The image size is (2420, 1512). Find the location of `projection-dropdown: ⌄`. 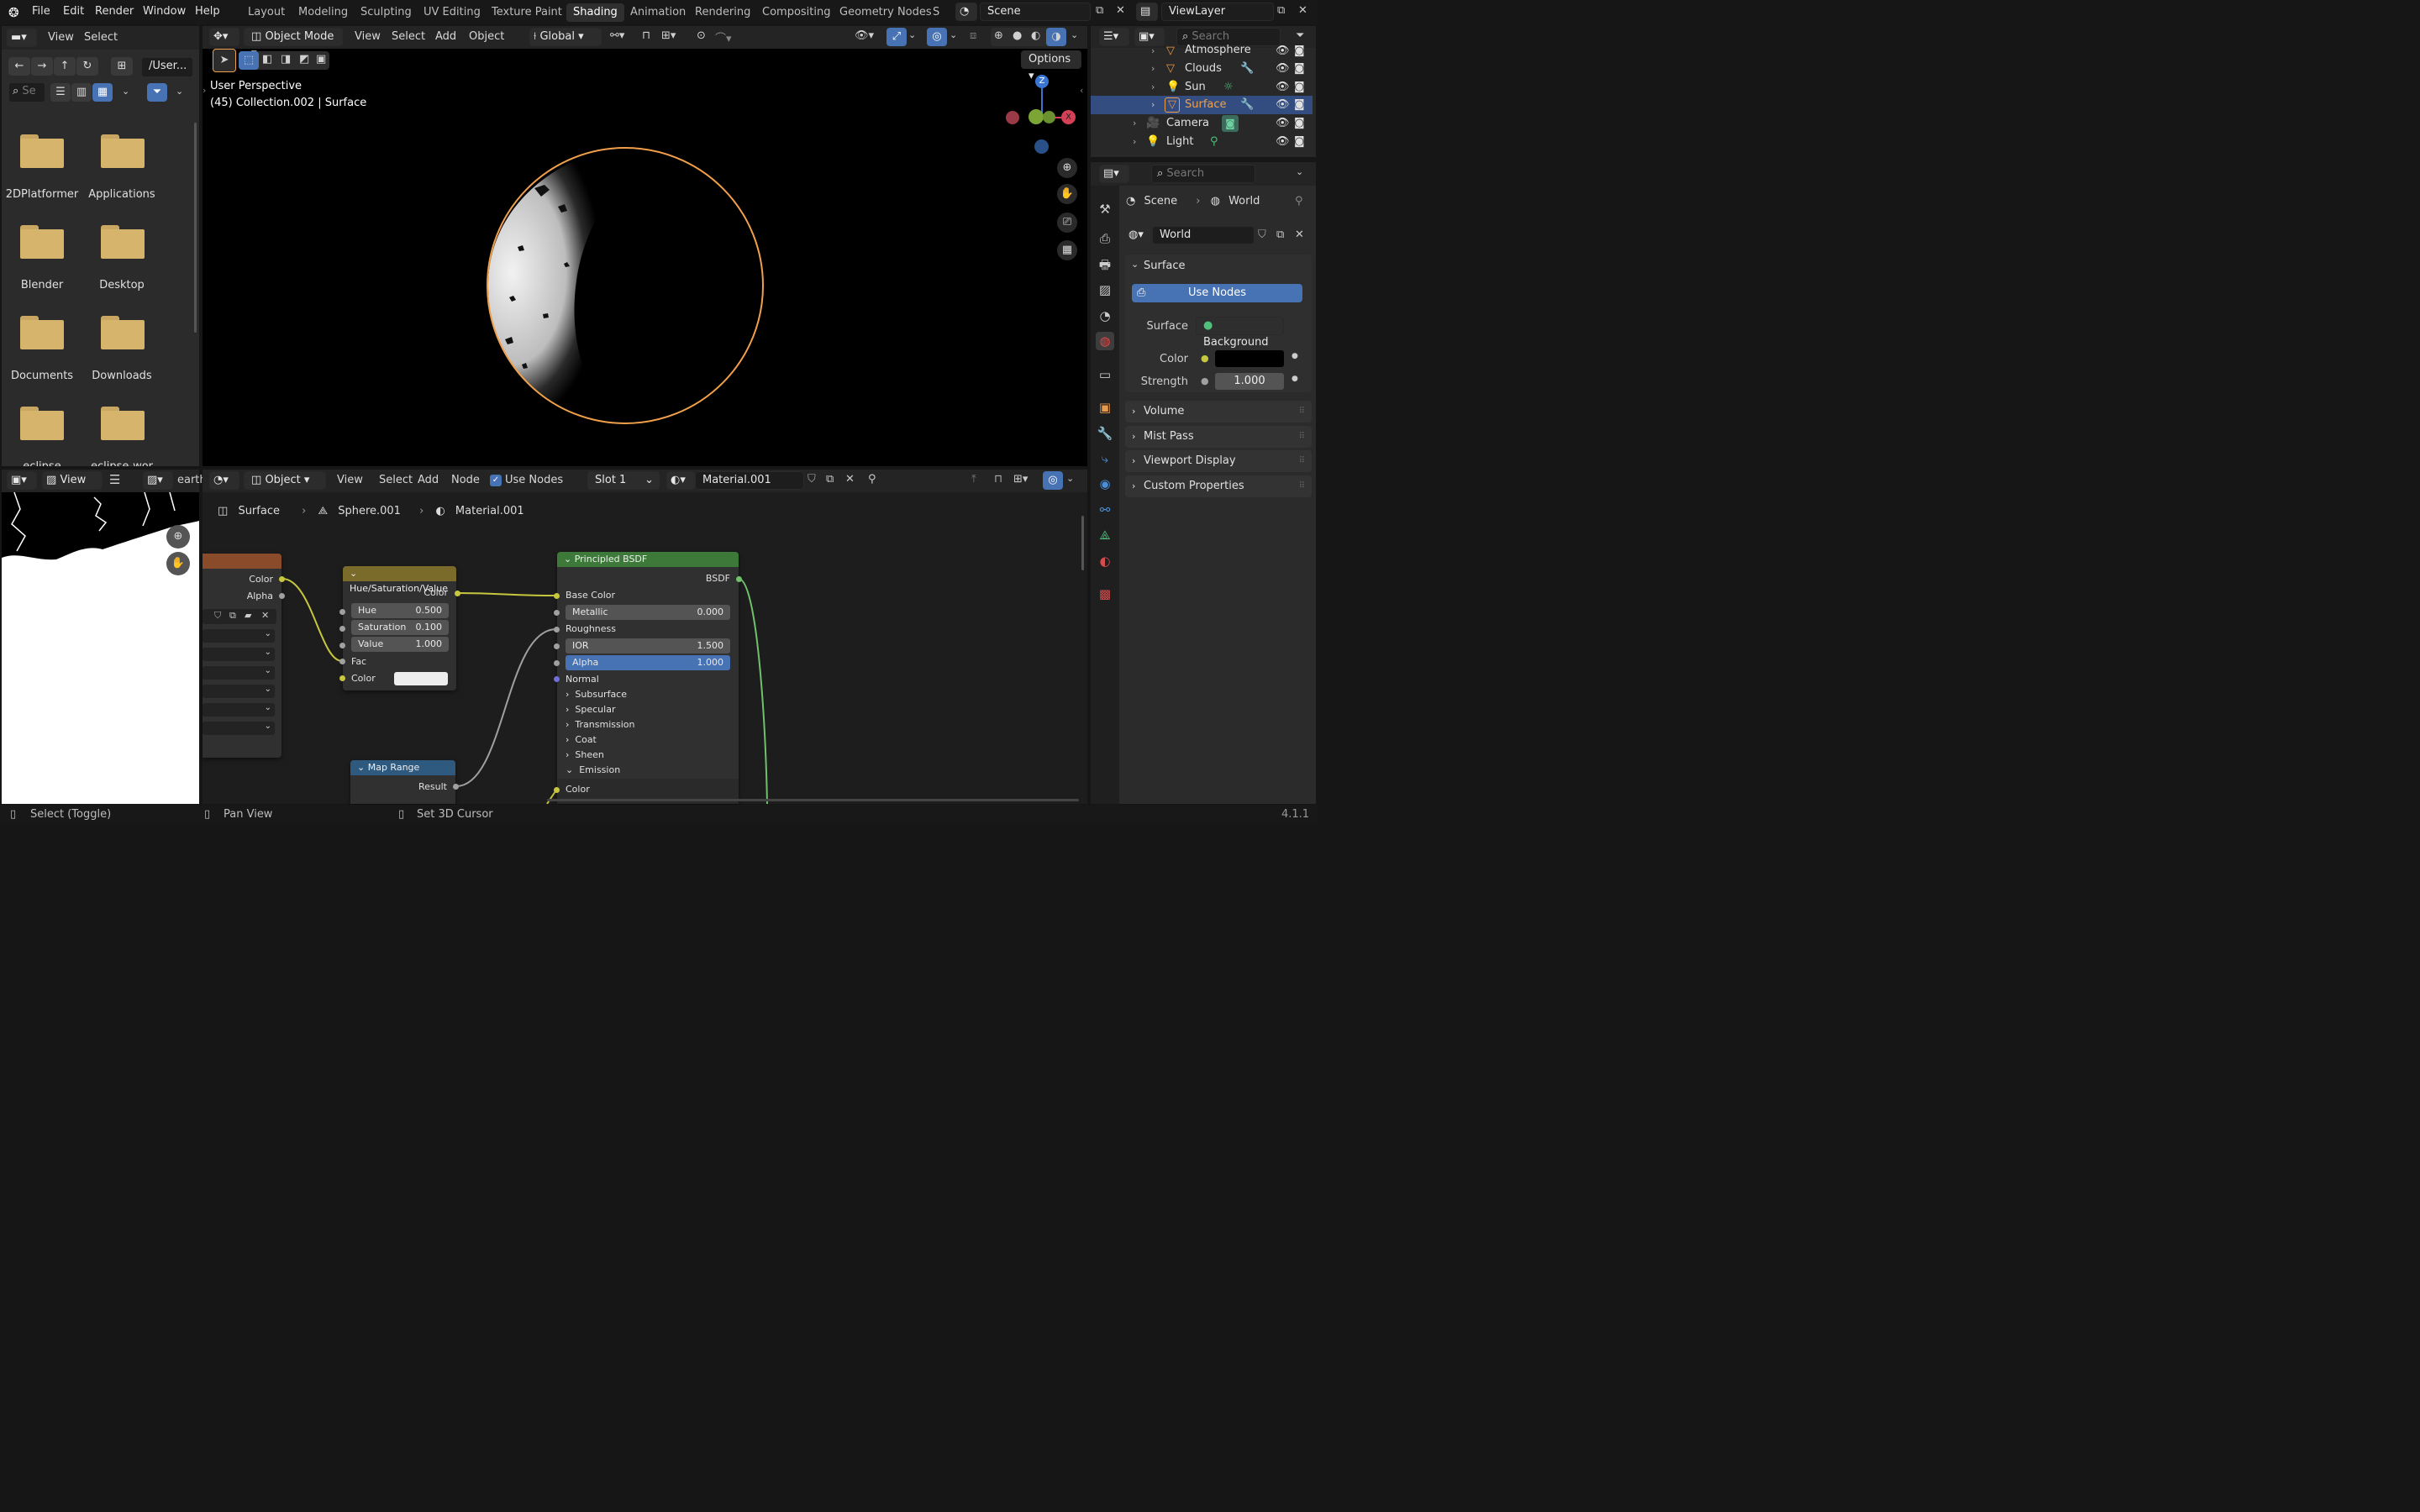

projection-dropdown: ⌄ is located at coordinates (239, 654).